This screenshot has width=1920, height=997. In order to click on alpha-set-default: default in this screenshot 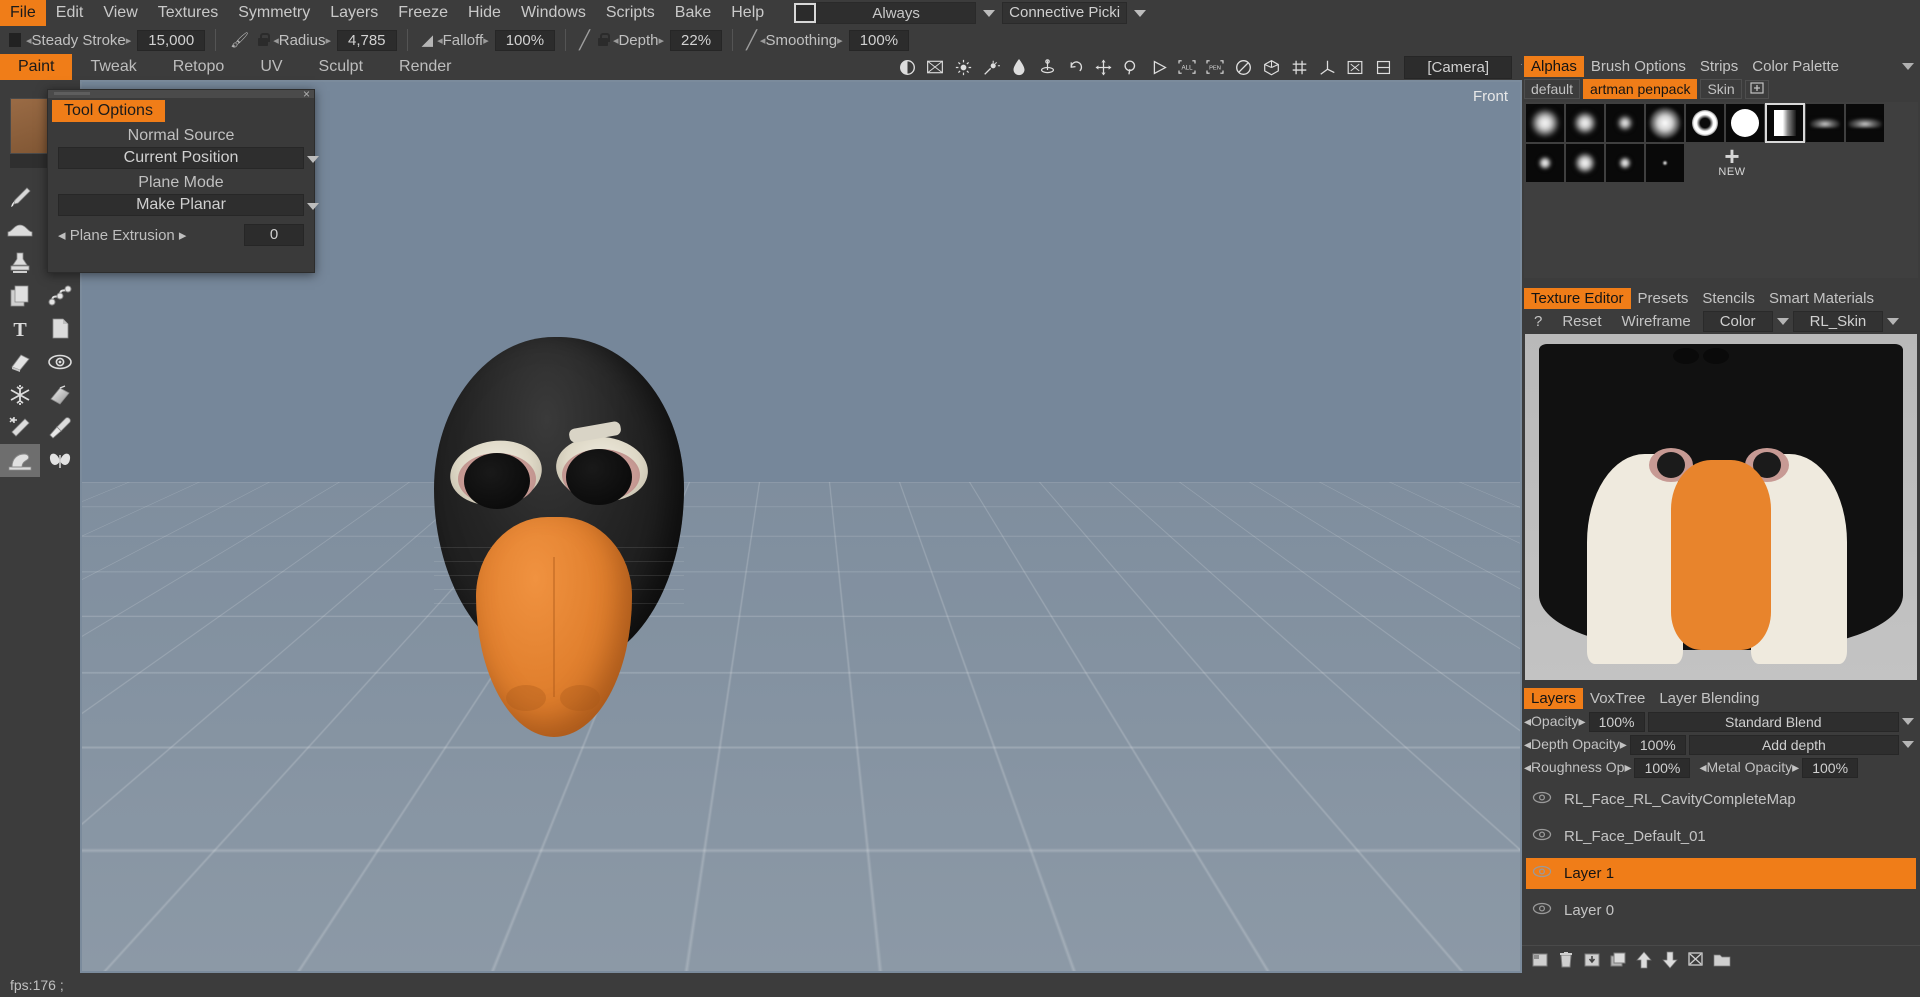, I will do `click(1552, 89)`.